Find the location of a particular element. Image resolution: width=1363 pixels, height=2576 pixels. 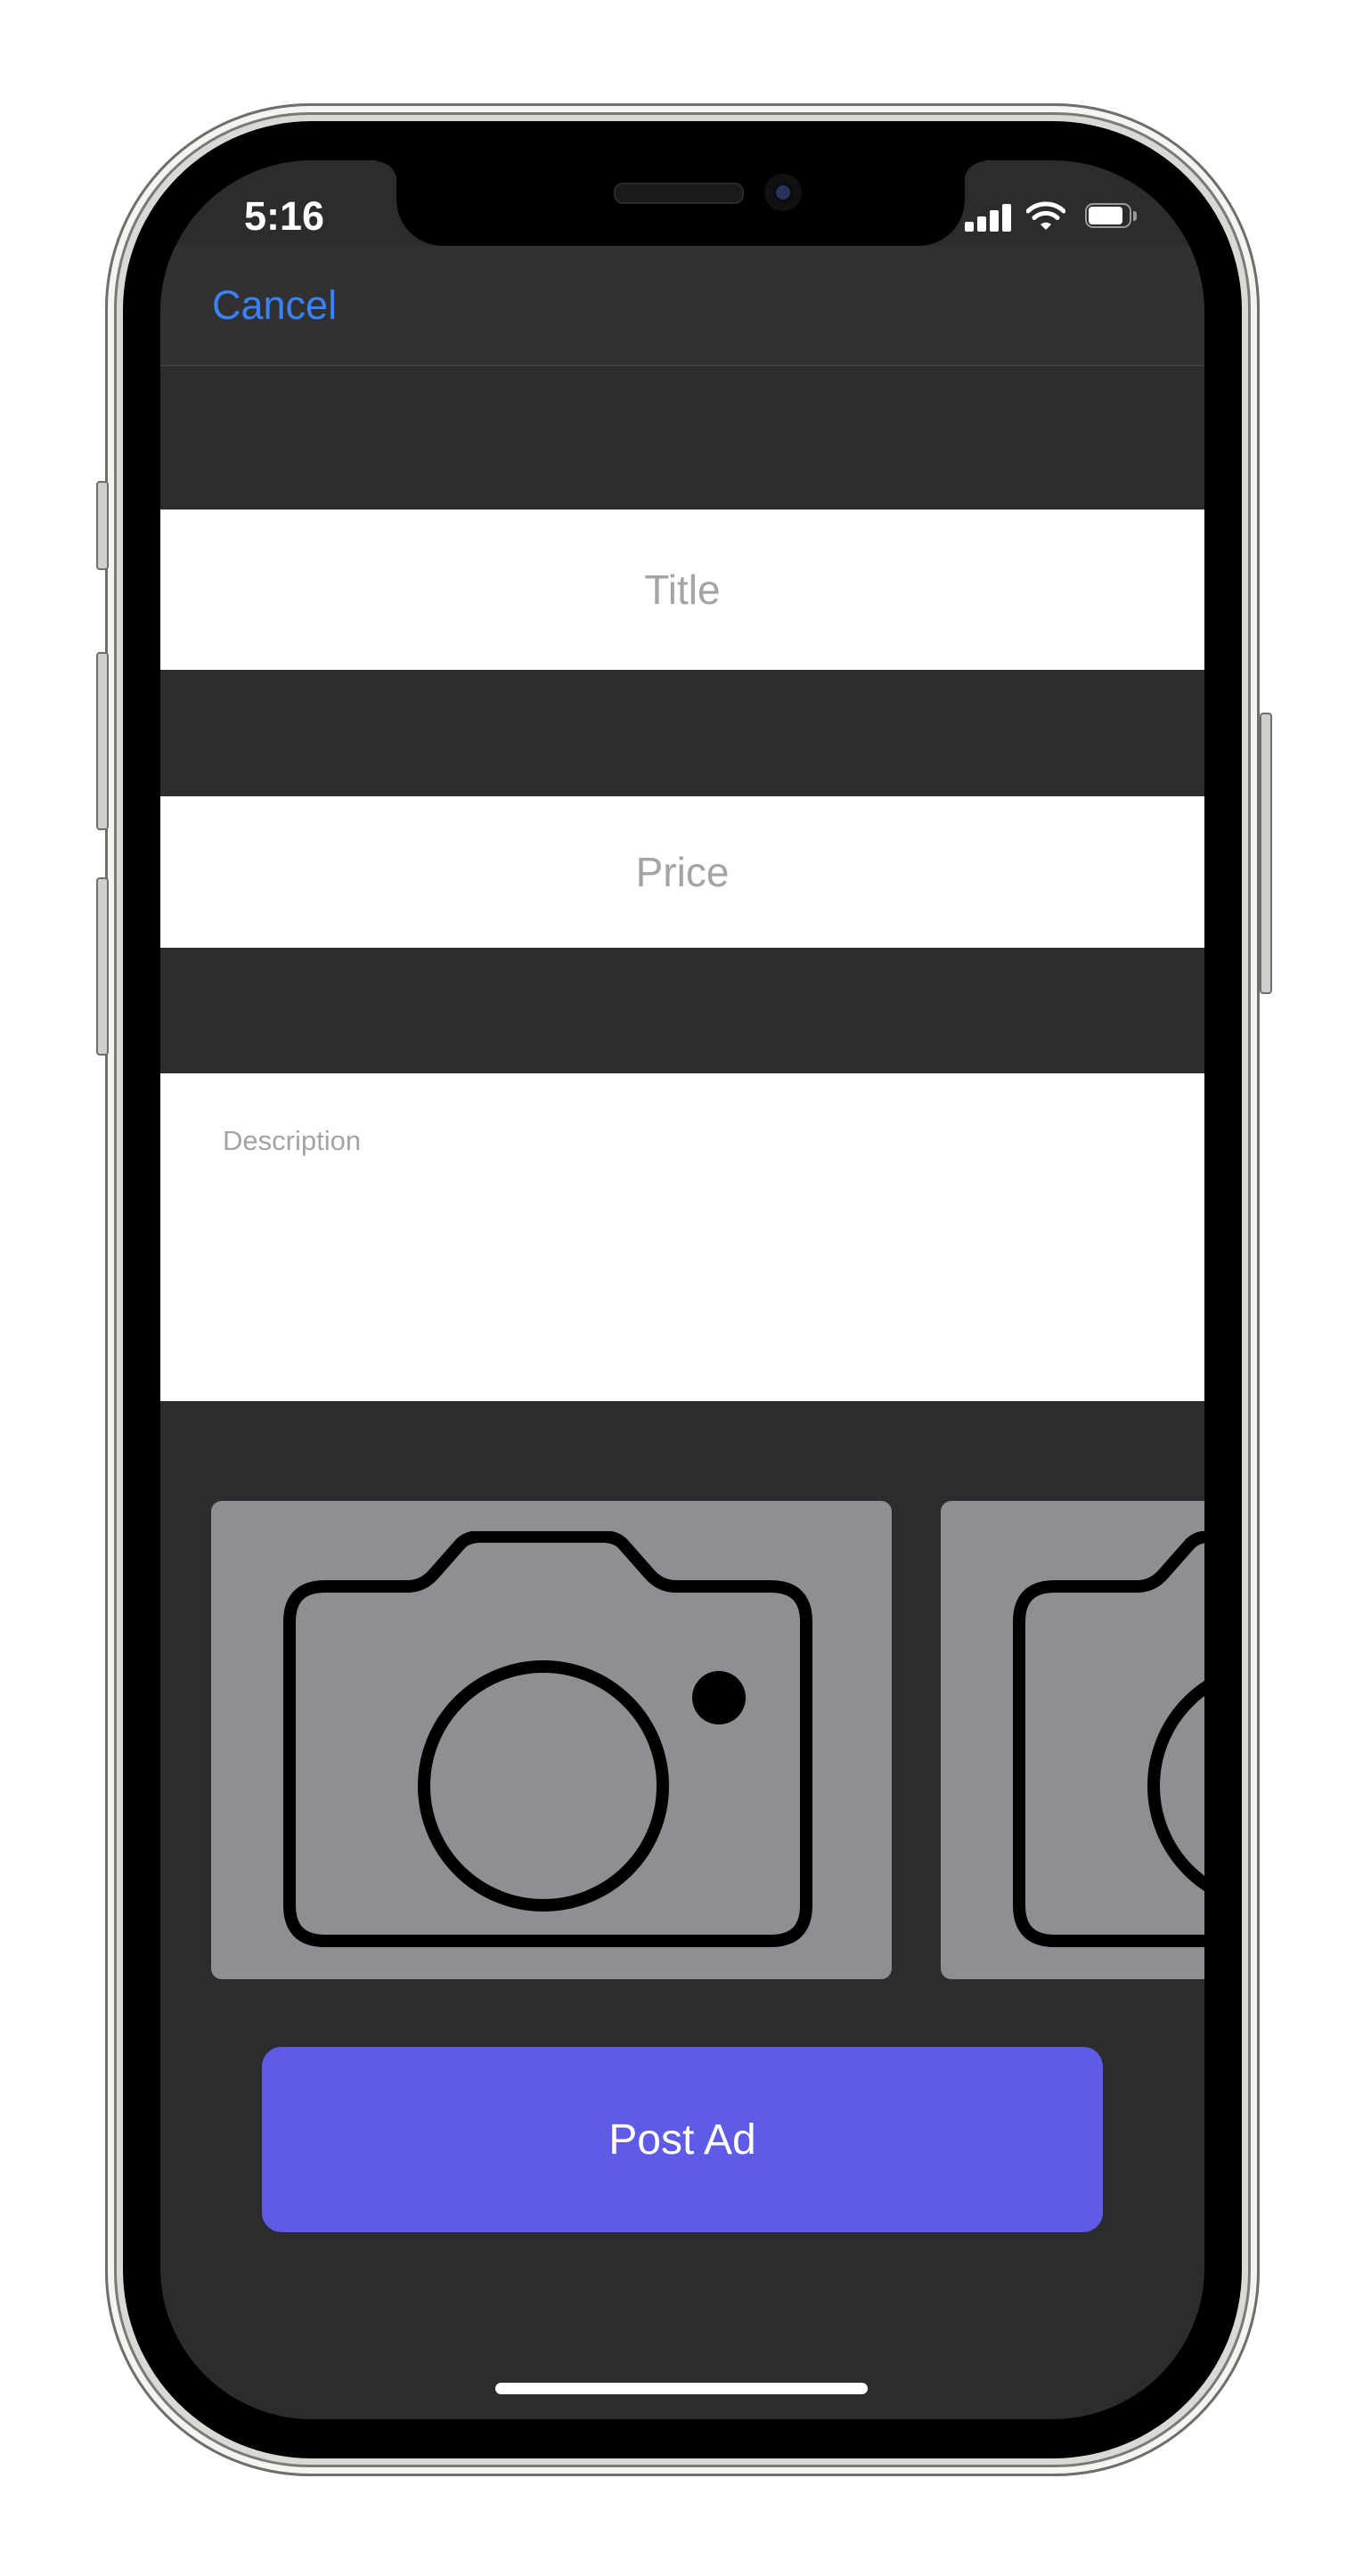

navigation-bar: Cancel is located at coordinates (682, 306).